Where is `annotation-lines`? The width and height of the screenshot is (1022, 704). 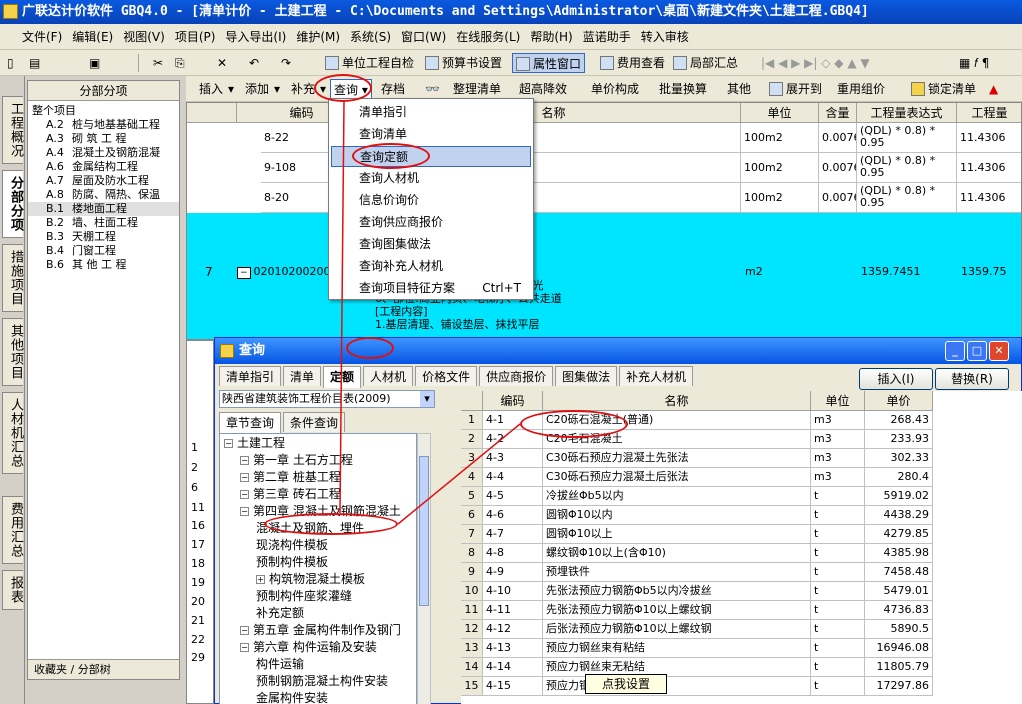 annotation-lines is located at coordinates (430, 313).